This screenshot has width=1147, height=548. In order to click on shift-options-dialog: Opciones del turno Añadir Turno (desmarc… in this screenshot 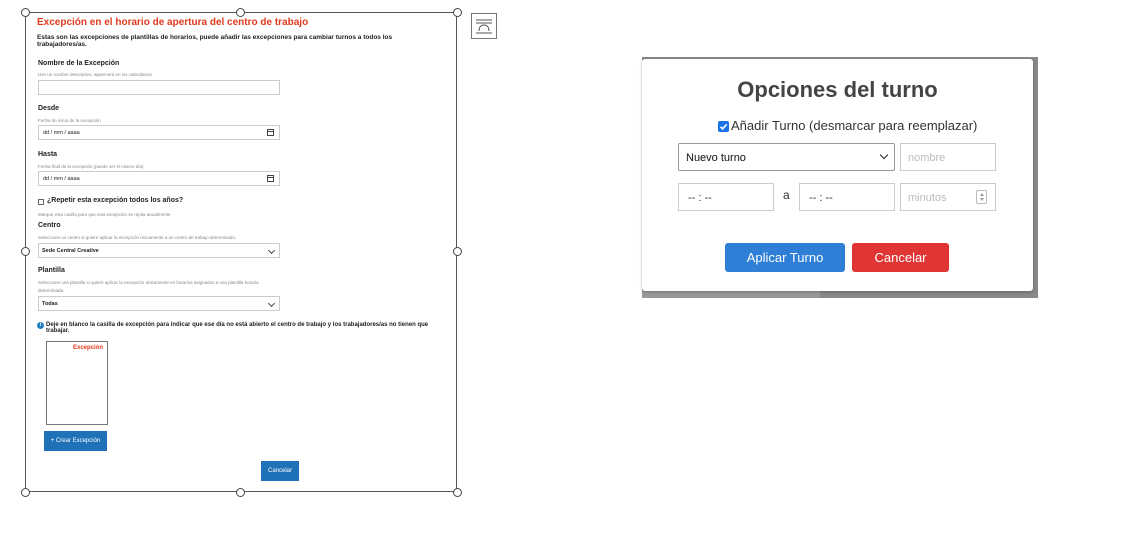, I will do `click(837, 175)`.